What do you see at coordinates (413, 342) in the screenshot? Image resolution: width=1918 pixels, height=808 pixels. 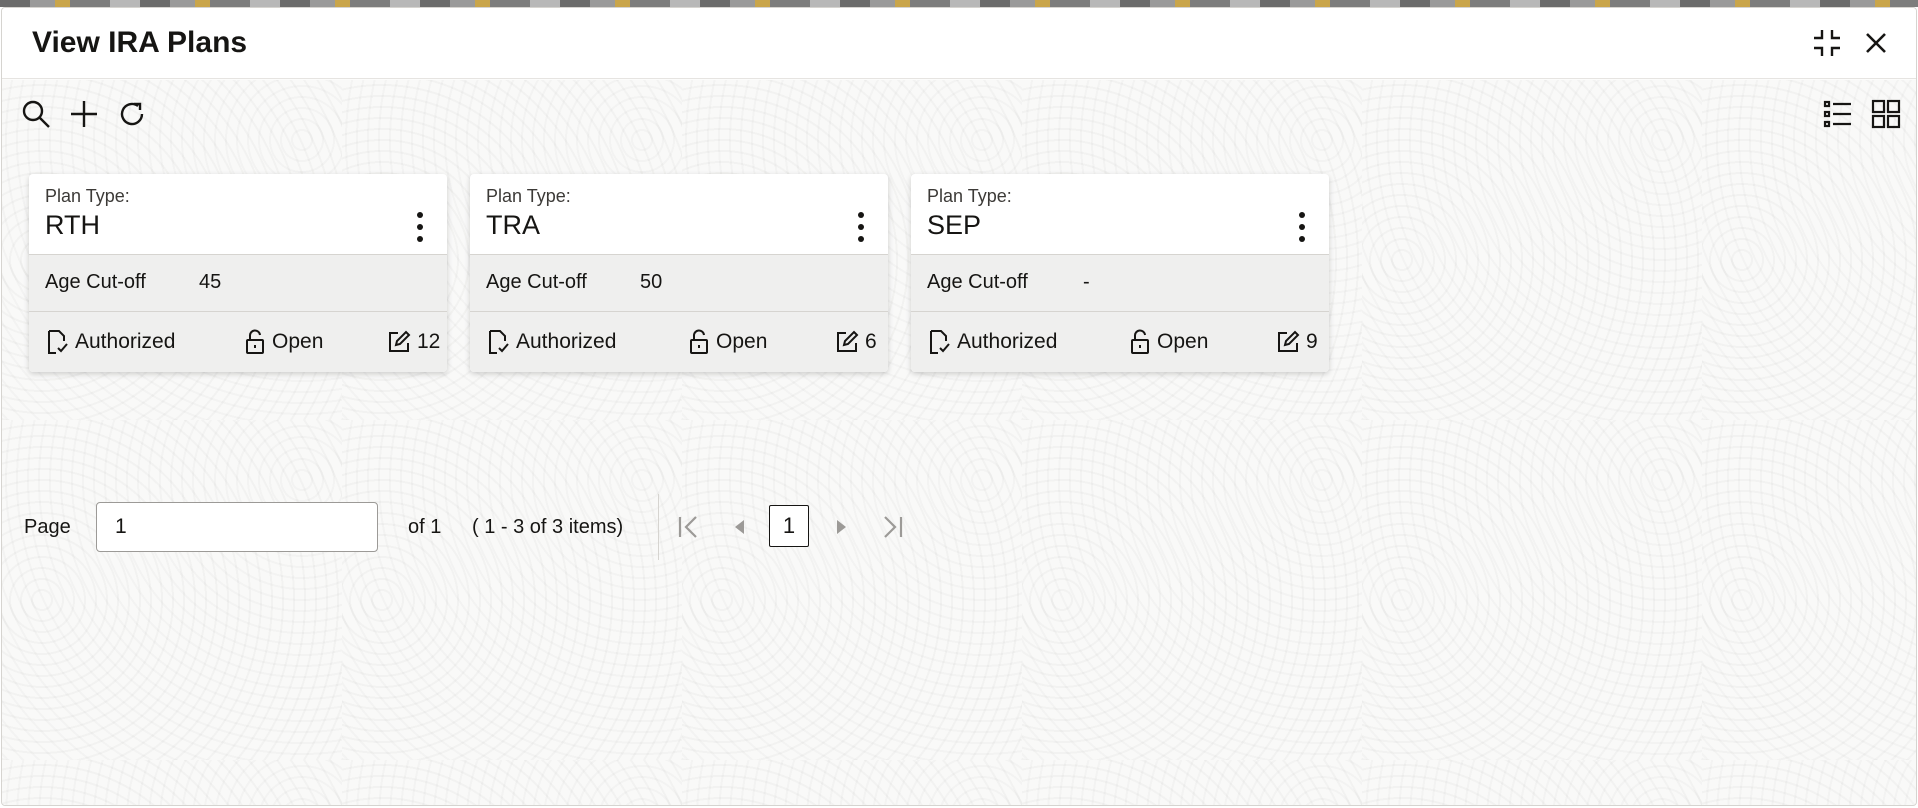 I see `modification-count: 12` at bounding box center [413, 342].